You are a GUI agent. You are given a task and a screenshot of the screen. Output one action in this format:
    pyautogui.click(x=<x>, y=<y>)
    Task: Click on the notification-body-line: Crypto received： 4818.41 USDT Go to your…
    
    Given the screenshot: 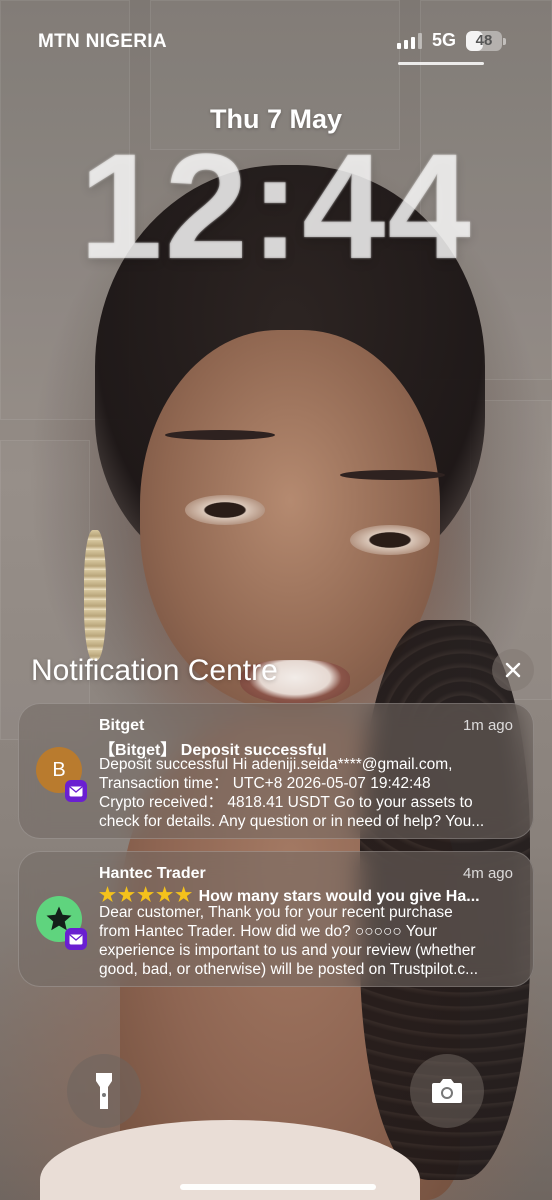 What is the action you would take?
    pyautogui.click(x=286, y=802)
    